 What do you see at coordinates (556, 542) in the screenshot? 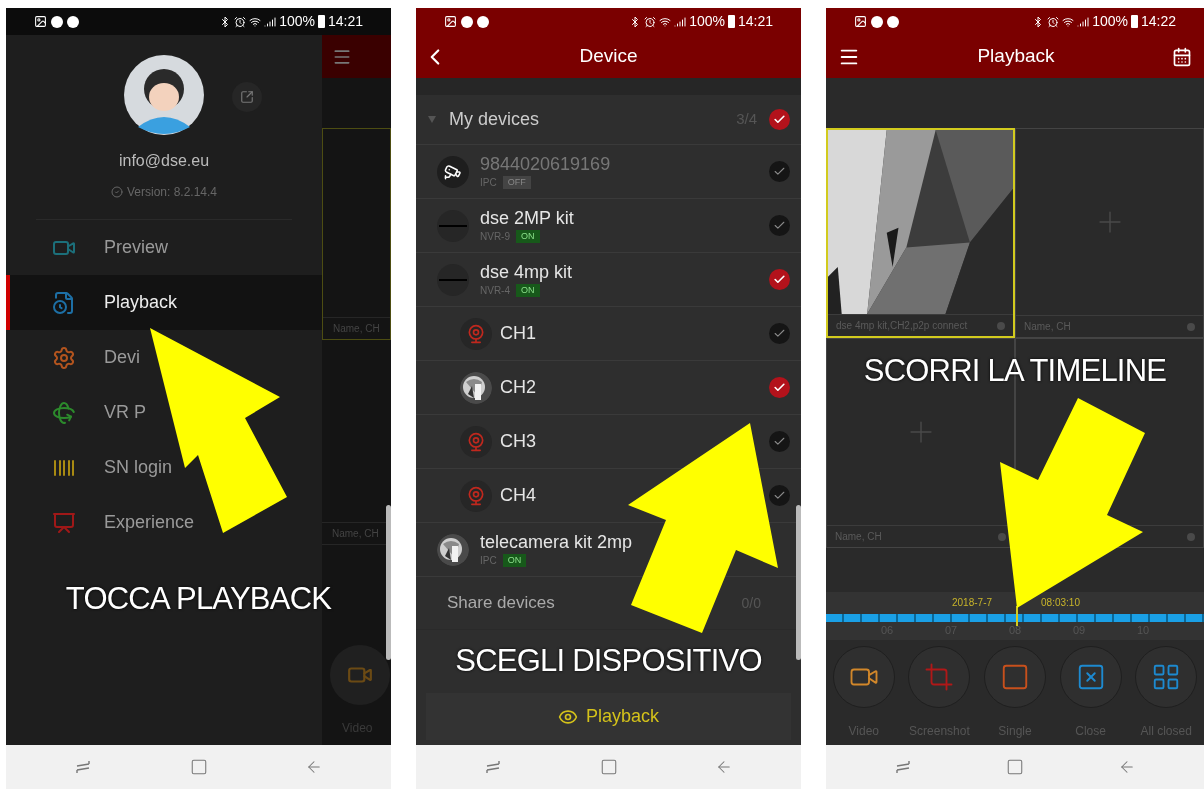
I see `device-name: telecamera kit 2mp` at bounding box center [556, 542].